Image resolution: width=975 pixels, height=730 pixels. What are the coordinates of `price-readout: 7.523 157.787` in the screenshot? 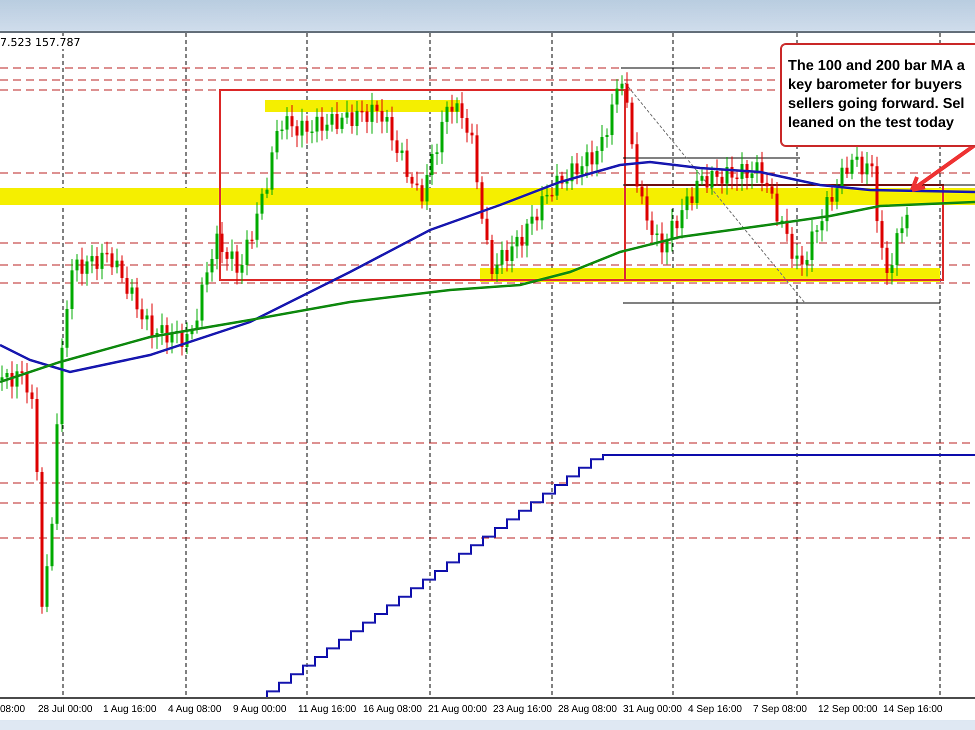 It's located at (40, 42).